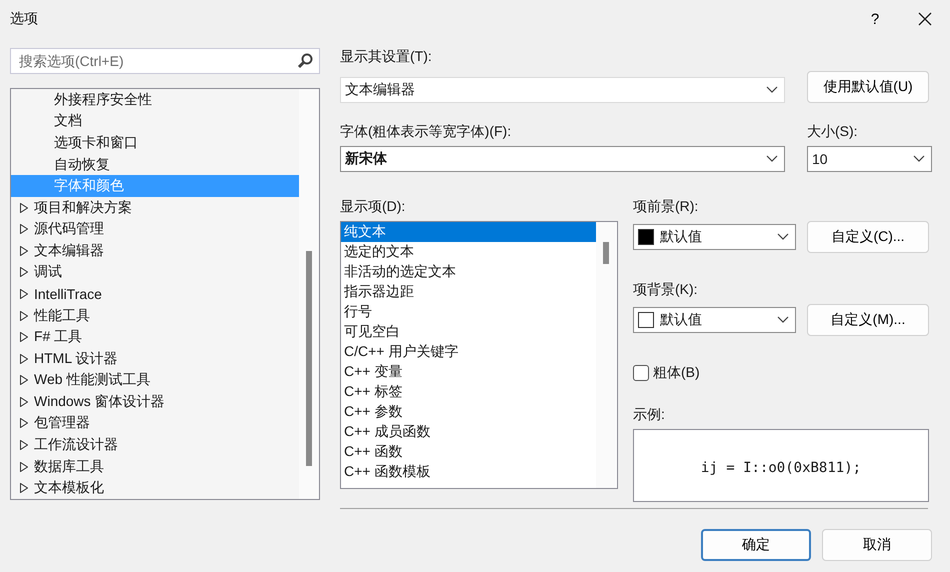 The width and height of the screenshot is (950, 572). Describe the element at coordinates (155, 251) in the screenshot. I see `tree-item: 文本编辑器` at that location.